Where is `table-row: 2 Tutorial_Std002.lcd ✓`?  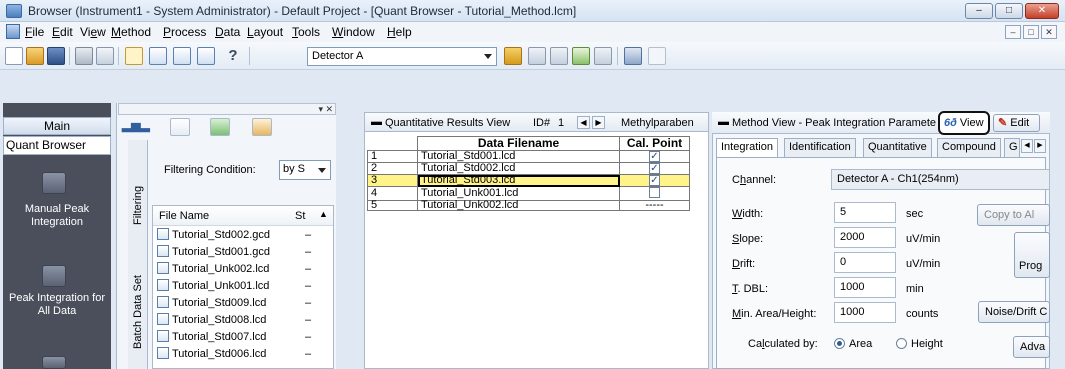 table-row: 2 Tutorial_Std002.lcd ✓ is located at coordinates (528, 168).